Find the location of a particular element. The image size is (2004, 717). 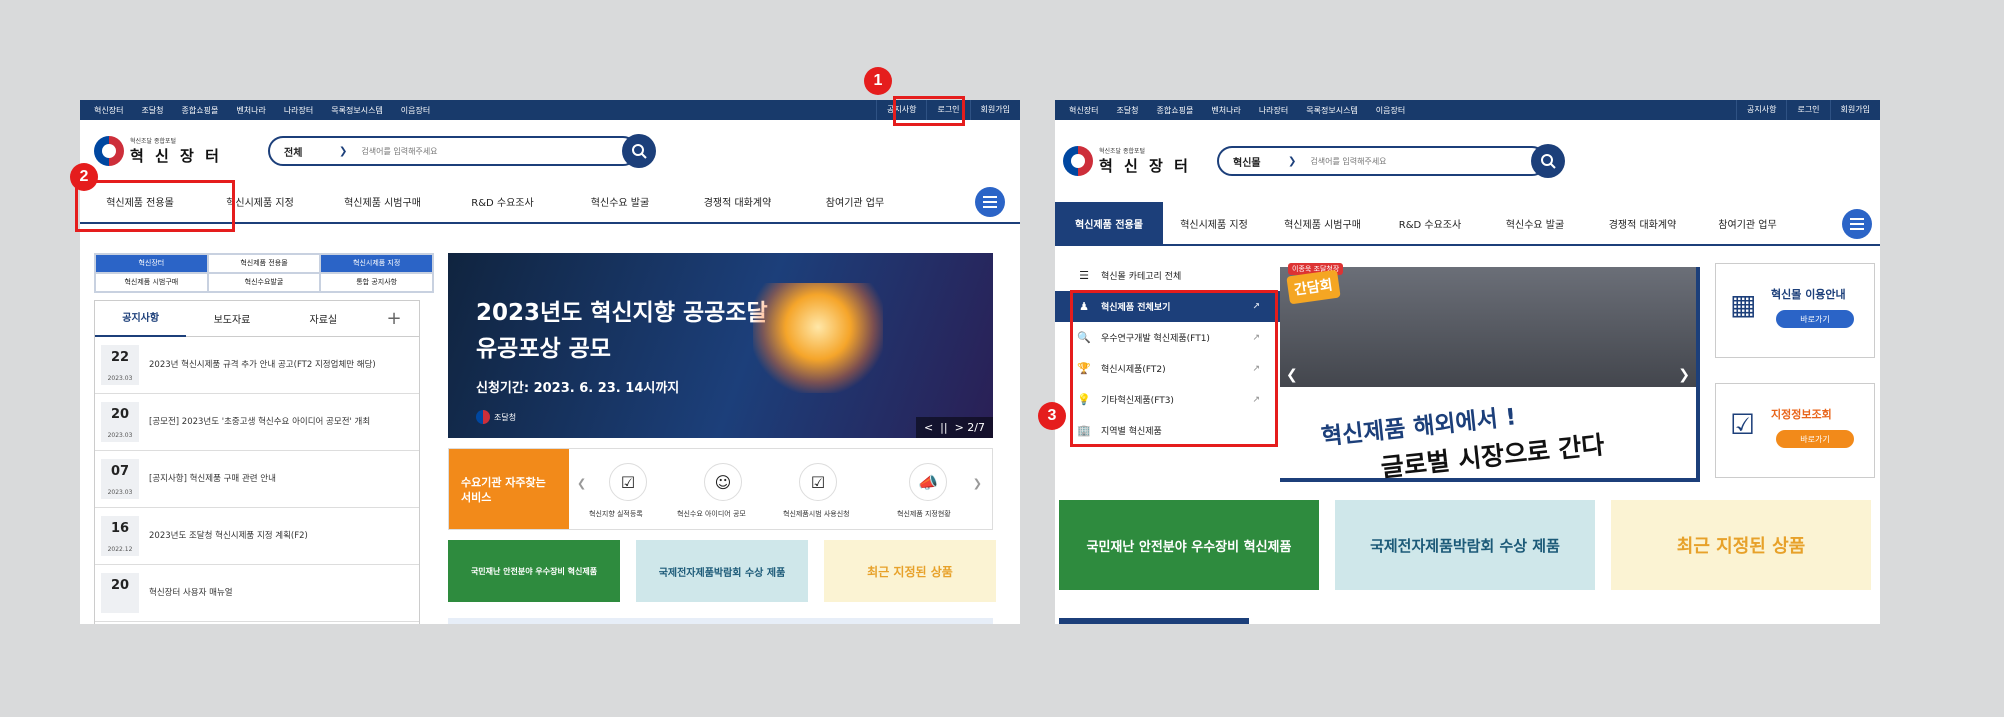

nav-prototype-designation: 혁신시제품 지정 is located at coordinates (1214, 223).